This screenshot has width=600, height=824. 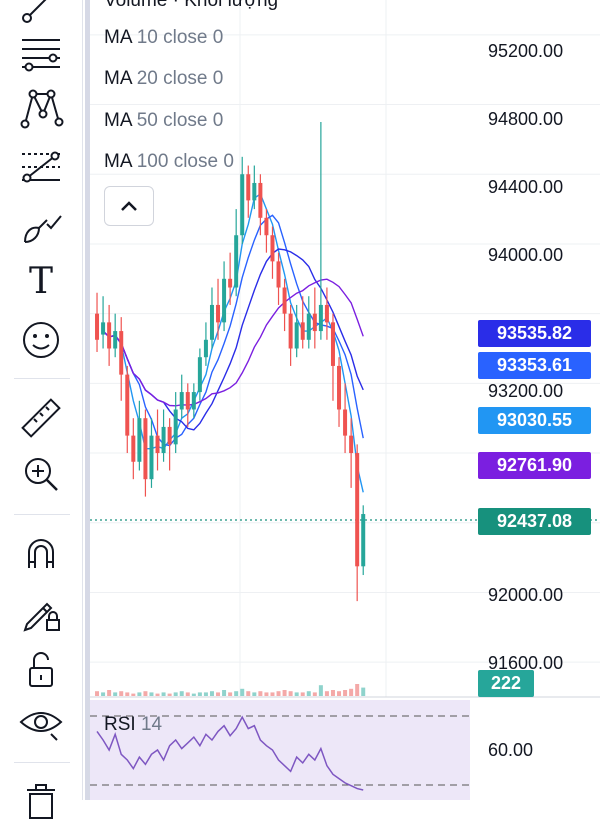 I want to click on brush-icon, so click(x=41, y=226).